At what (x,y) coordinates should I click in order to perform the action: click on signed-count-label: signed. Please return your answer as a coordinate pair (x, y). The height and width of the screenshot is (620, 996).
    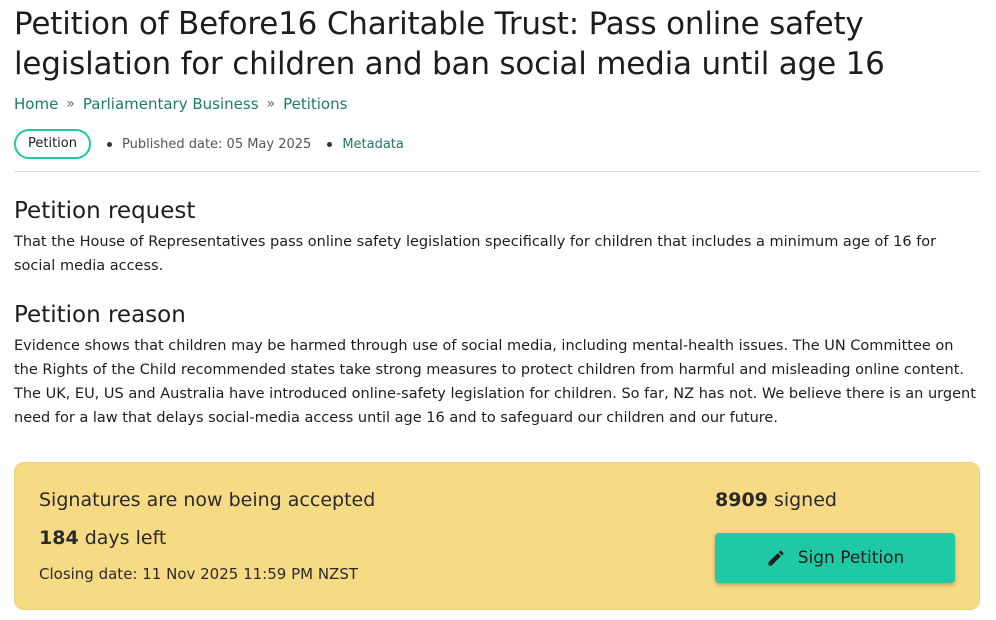
    Looking at the image, I should click on (805, 500).